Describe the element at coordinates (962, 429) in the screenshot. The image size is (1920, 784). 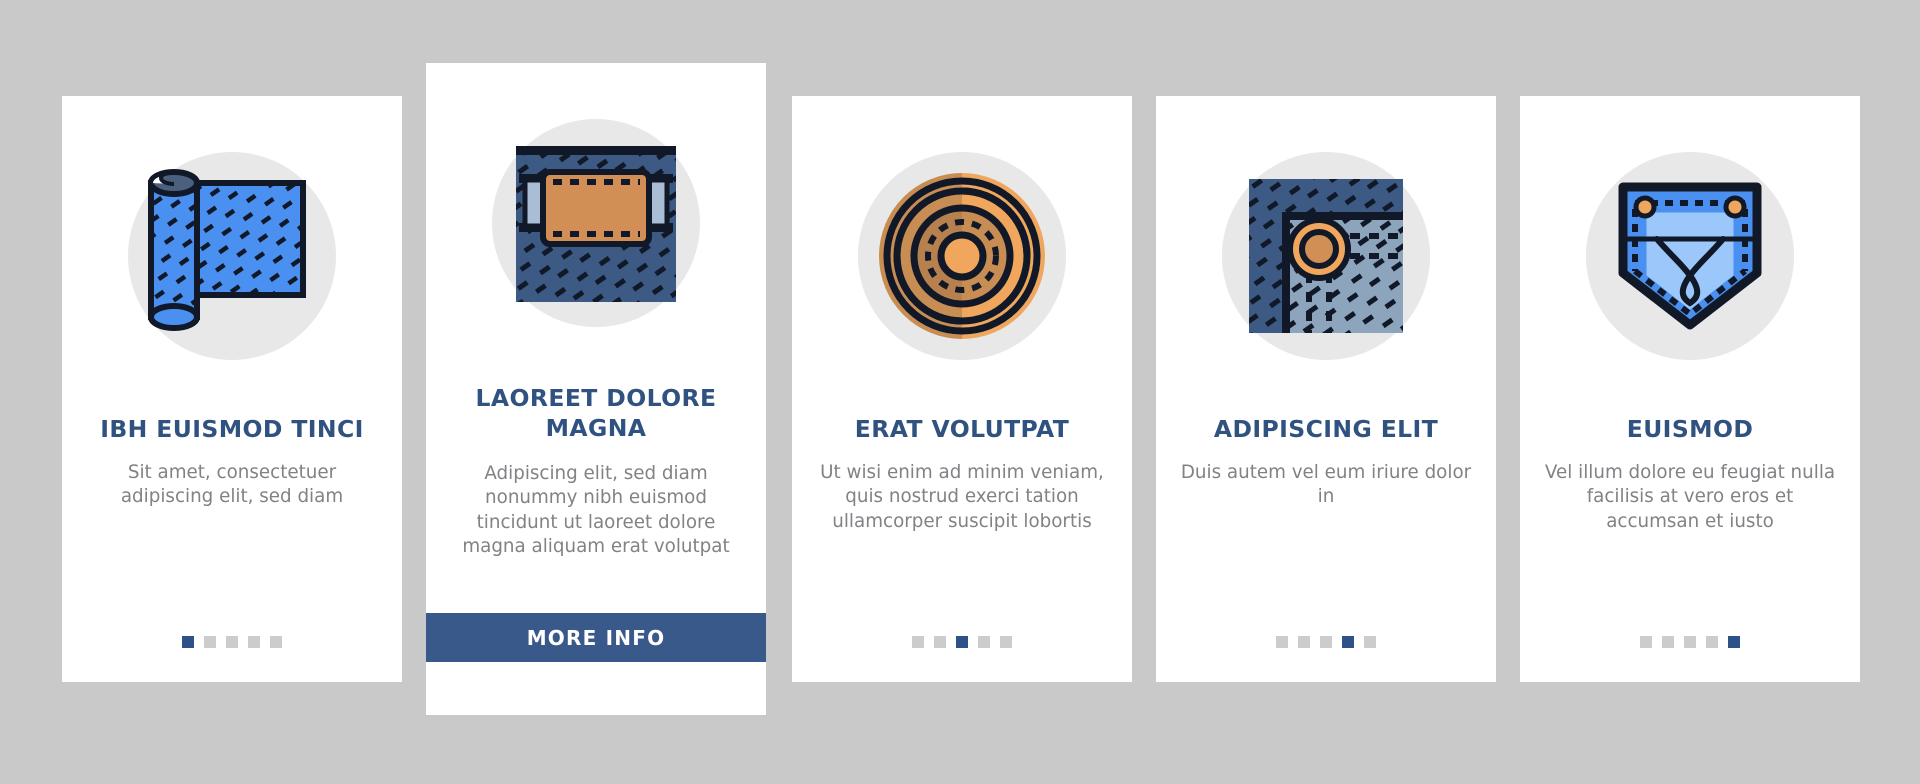
I see `card-title: ERAT VOLUTPAT` at that location.